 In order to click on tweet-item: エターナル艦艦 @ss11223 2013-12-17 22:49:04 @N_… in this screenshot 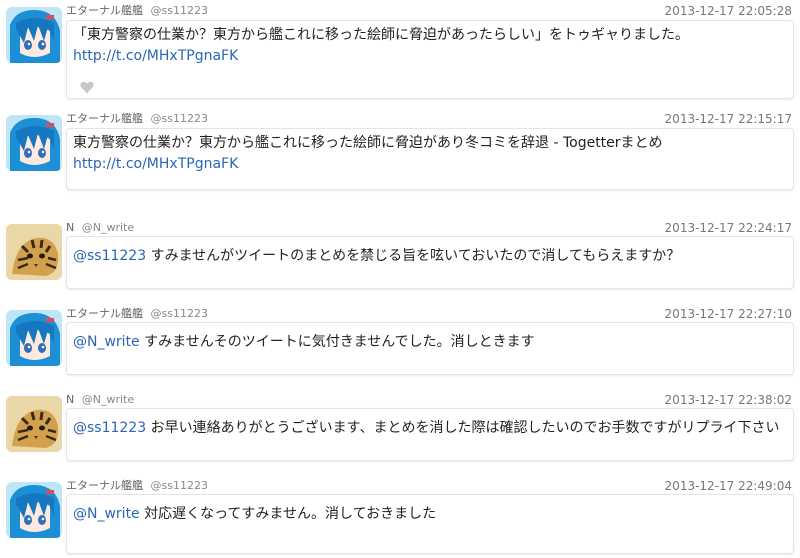, I will do `click(400, 516)`.